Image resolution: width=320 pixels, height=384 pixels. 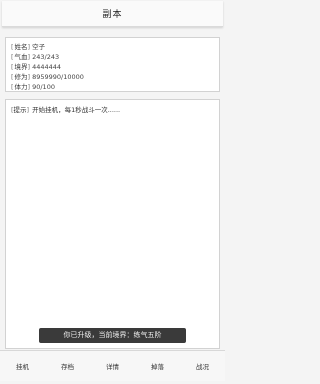 I want to click on stat-label: 姓名, so click(x=21, y=47).